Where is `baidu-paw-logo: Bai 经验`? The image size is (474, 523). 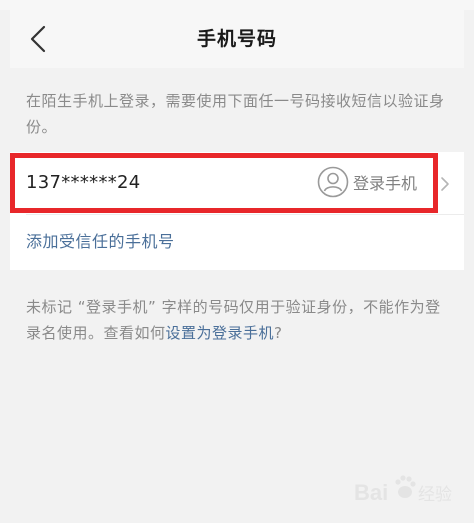 baidu-paw-logo: Bai 经验 is located at coordinates (403, 490).